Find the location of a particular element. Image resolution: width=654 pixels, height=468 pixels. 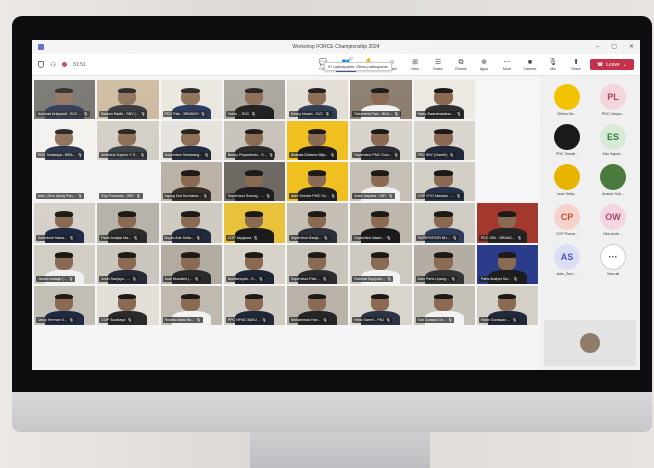

participant-tile: PSC SBY (Gareth) 🎙 is located at coordinates (444, 141).